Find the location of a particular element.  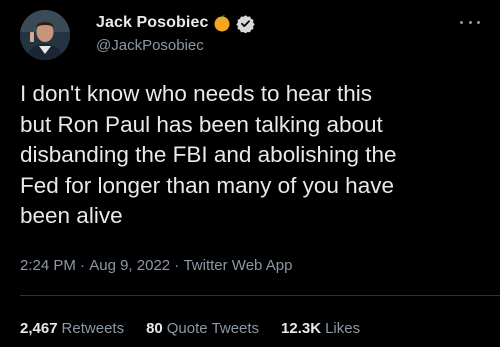

tweet-date: Aug 9, 2022 is located at coordinates (129, 265).